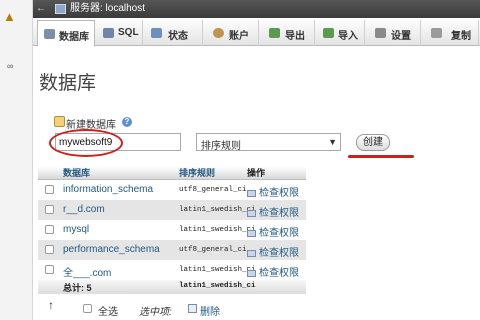 This screenshot has height=320, width=480. I want to click on database-name-link: 全___.com, so click(87, 271).